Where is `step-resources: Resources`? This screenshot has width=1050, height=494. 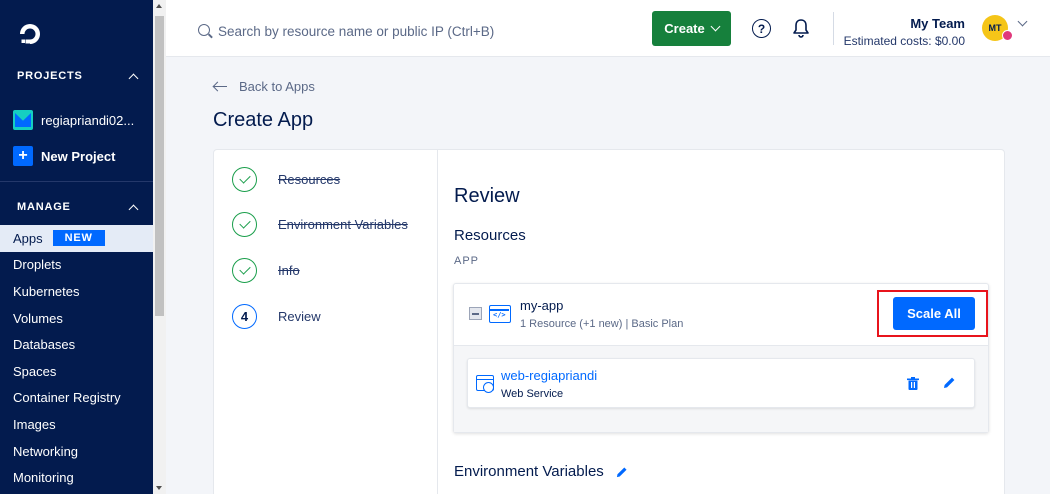 step-resources: Resources is located at coordinates (286, 179).